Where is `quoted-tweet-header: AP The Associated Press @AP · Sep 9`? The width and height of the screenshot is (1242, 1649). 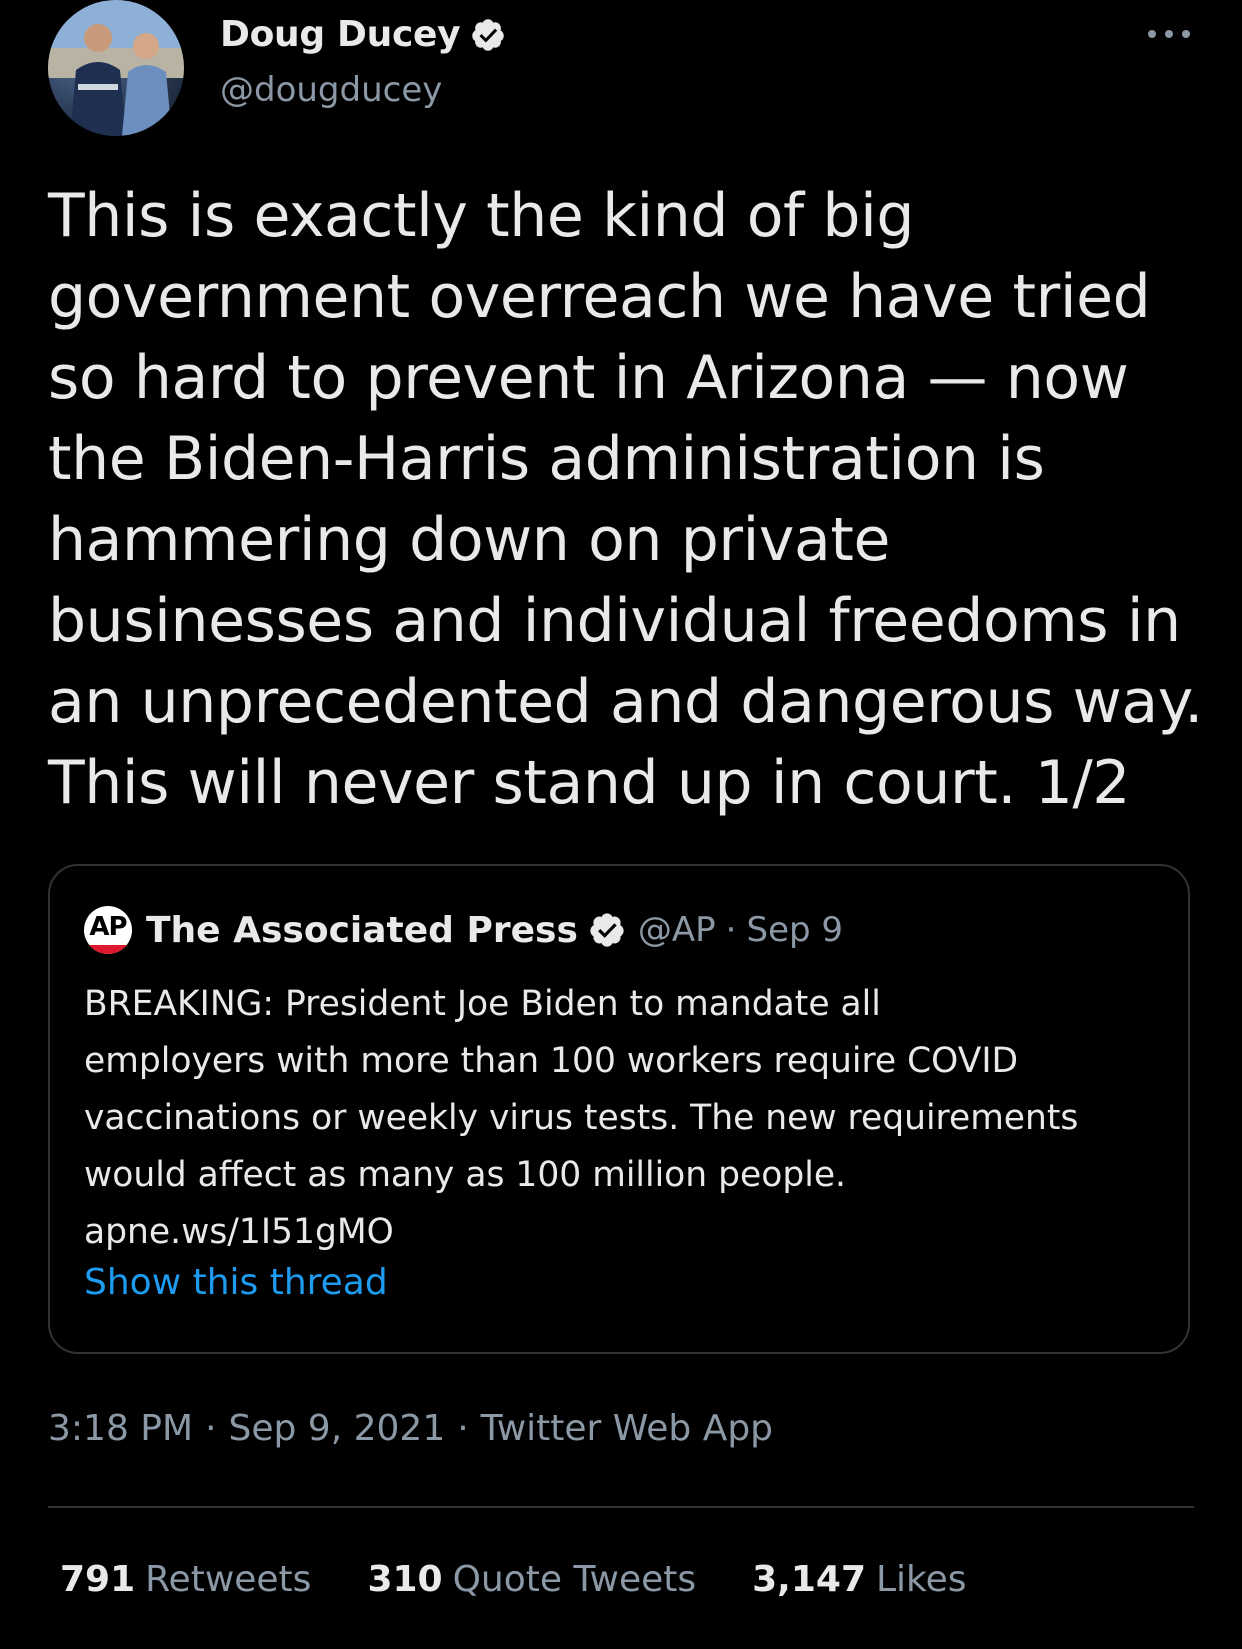
quoted-tweet-header: AP The Associated Press @AP · Sep 9 is located at coordinates (463, 930).